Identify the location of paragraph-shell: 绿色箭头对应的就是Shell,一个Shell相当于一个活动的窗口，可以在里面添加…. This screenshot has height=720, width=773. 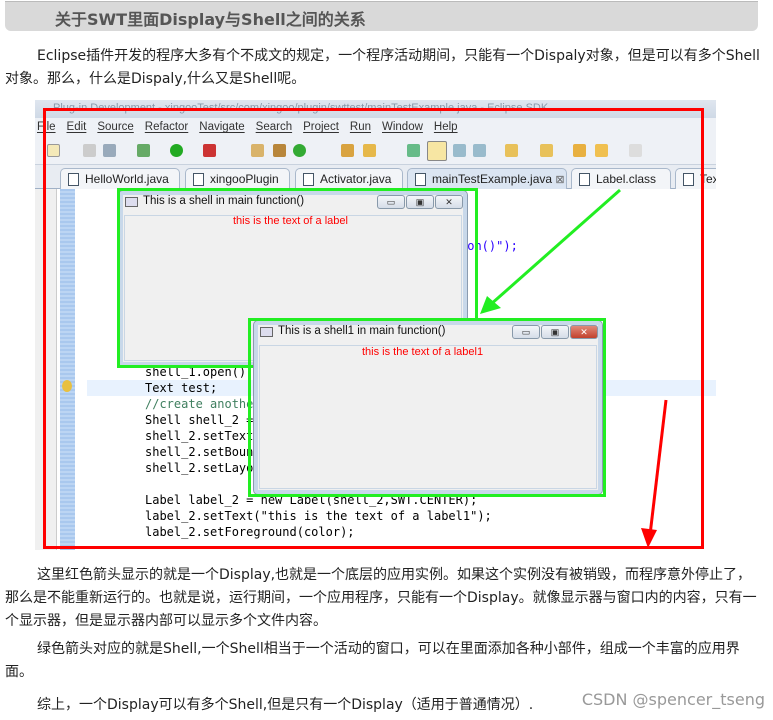
(372, 660).